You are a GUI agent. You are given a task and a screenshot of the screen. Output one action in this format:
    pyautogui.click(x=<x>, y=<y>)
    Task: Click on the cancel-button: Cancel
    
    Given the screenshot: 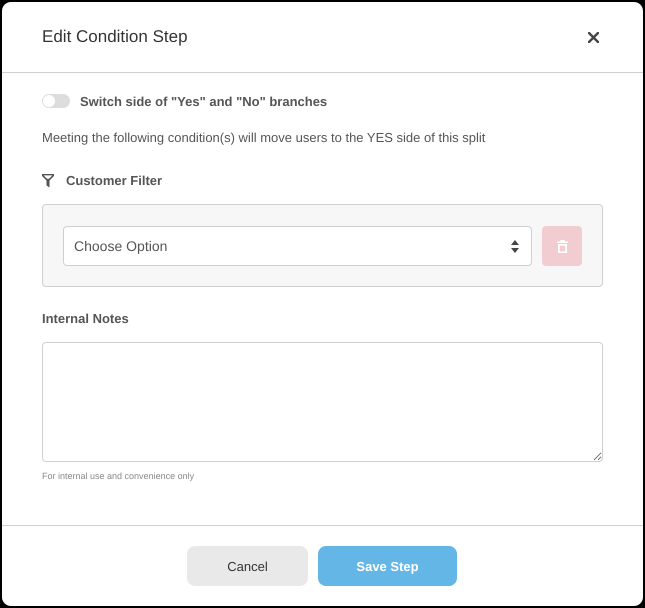 What is the action you would take?
    pyautogui.click(x=247, y=566)
    